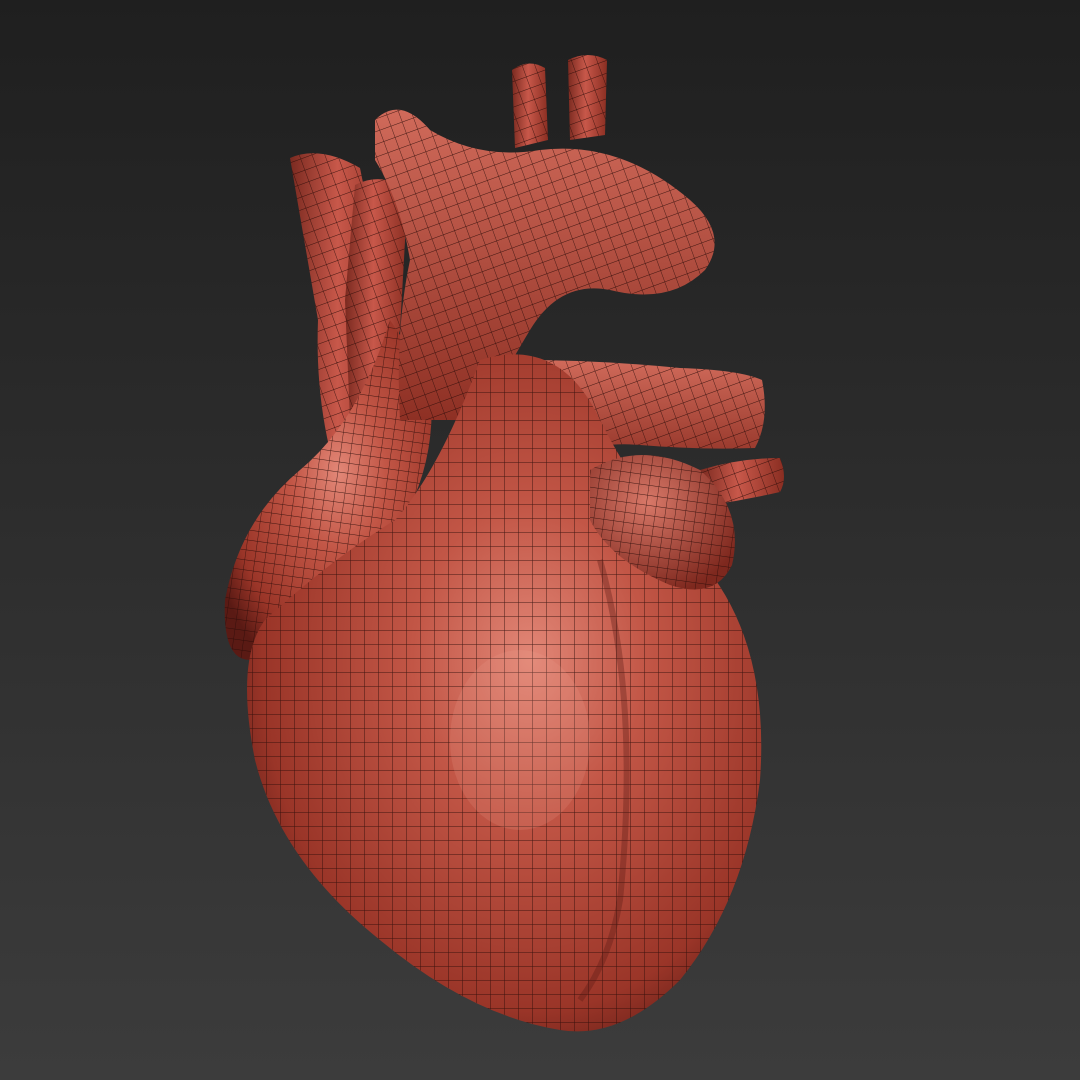  What do you see at coordinates (587, 97) in the screenshot?
I see `aortic-branch-right` at bounding box center [587, 97].